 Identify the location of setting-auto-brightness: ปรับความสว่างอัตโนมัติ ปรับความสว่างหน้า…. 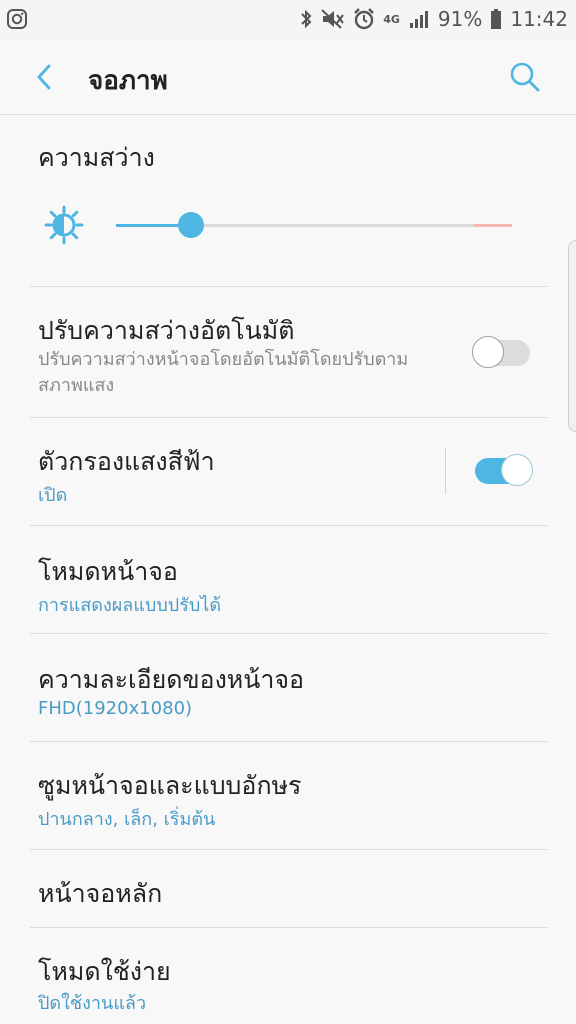
(288, 352).